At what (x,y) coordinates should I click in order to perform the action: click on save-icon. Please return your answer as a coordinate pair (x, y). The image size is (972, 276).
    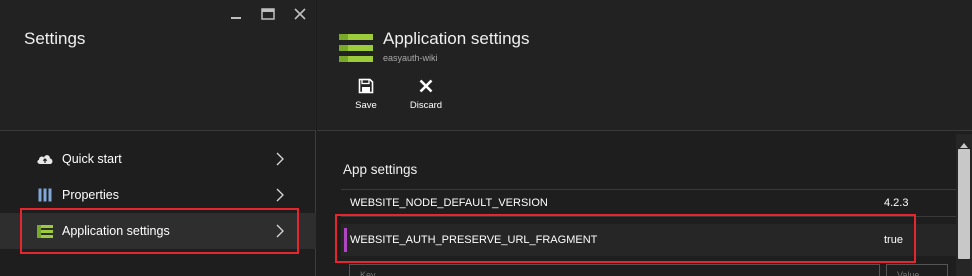
    Looking at the image, I should click on (366, 86).